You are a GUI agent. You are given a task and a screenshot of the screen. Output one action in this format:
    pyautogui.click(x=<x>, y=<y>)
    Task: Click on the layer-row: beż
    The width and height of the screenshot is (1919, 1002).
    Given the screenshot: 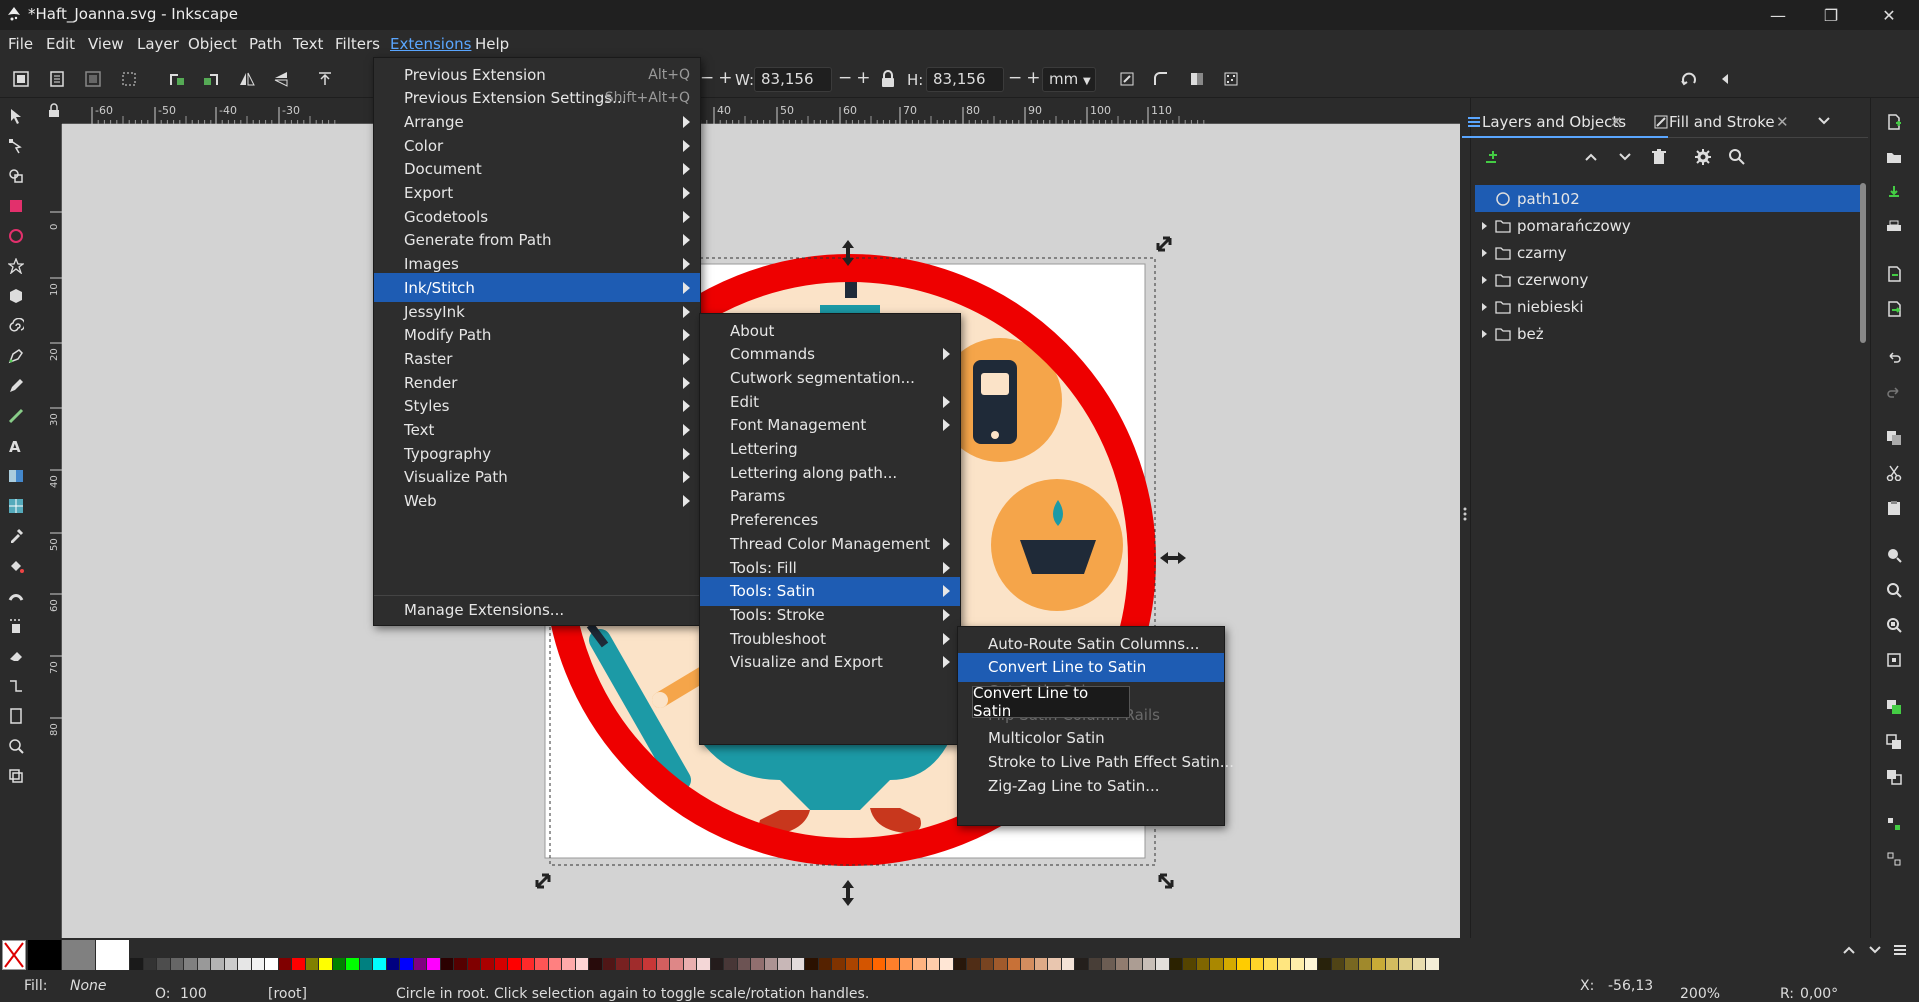 What is the action you would take?
    pyautogui.click(x=1669, y=333)
    